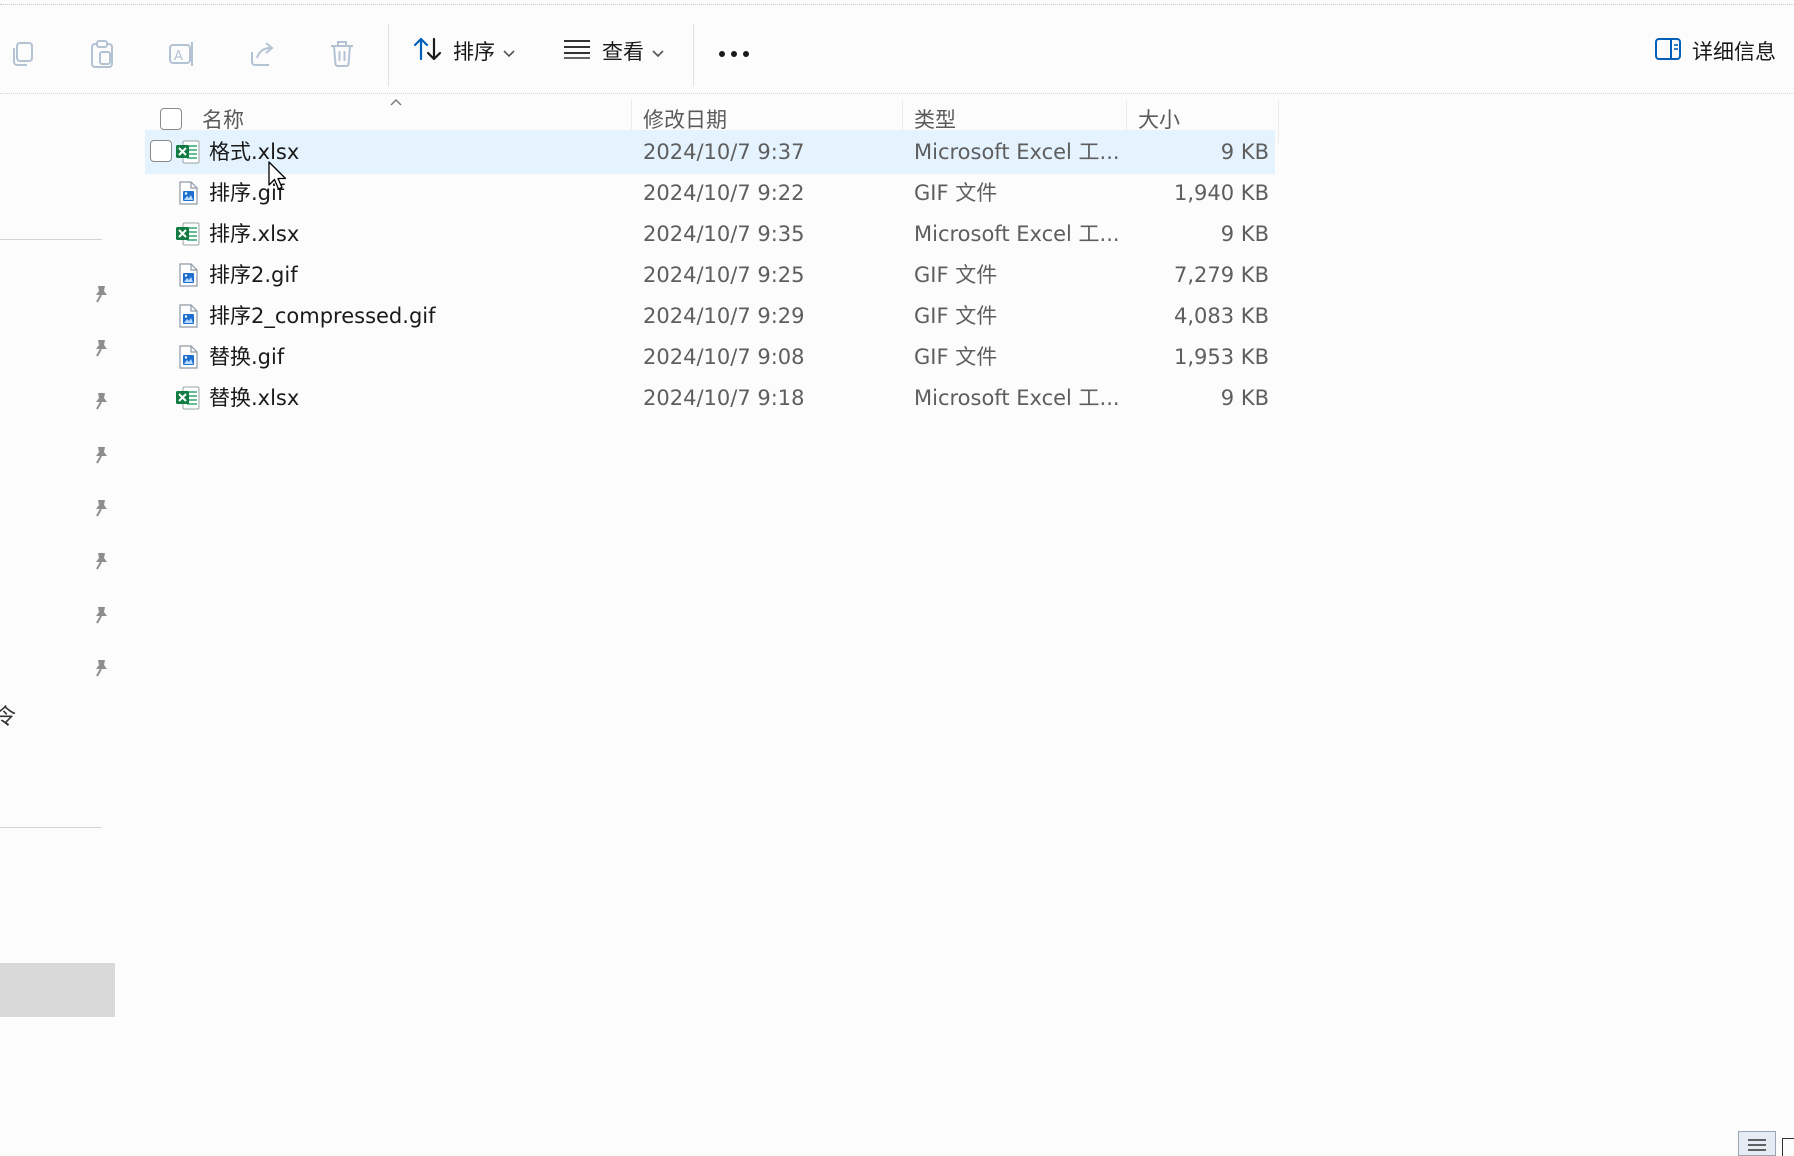 Image resolution: width=1794 pixels, height=1156 pixels. What do you see at coordinates (1221, 275) in the screenshot?
I see `file-size: 7,279 KB` at bounding box center [1221, 275].